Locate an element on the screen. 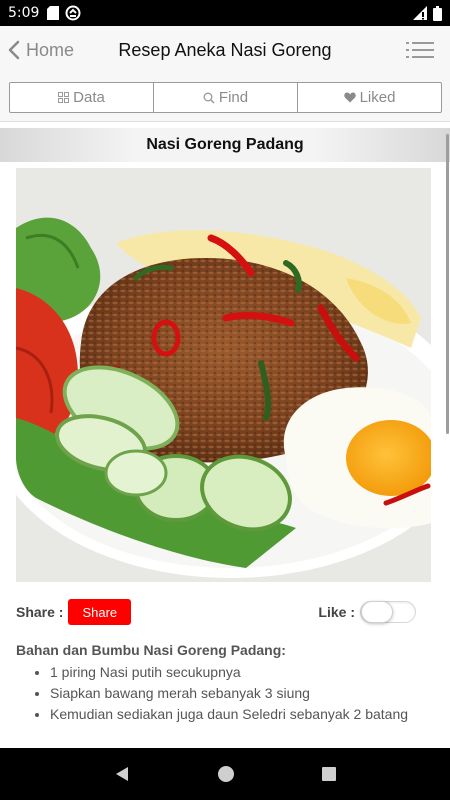  chevron-left-icon is located at coordinates (14, 50).